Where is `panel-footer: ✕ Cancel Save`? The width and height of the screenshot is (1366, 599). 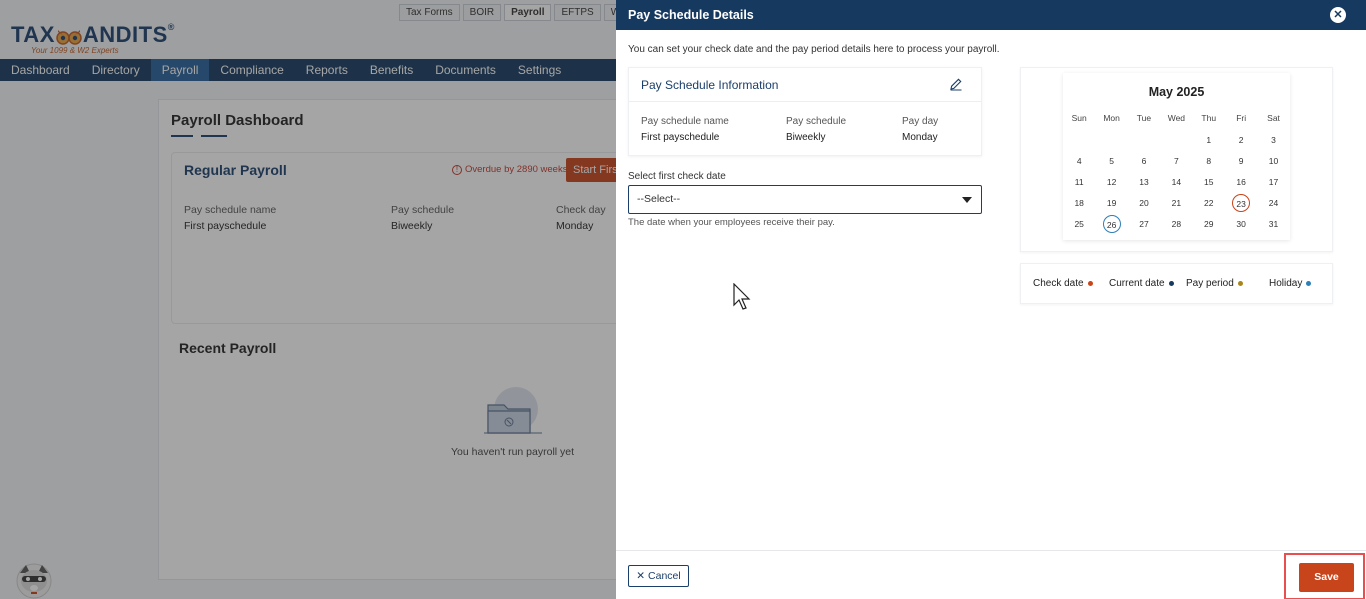 panel-footer: ✕ Cancel Save is located at coordinates (991, 574).